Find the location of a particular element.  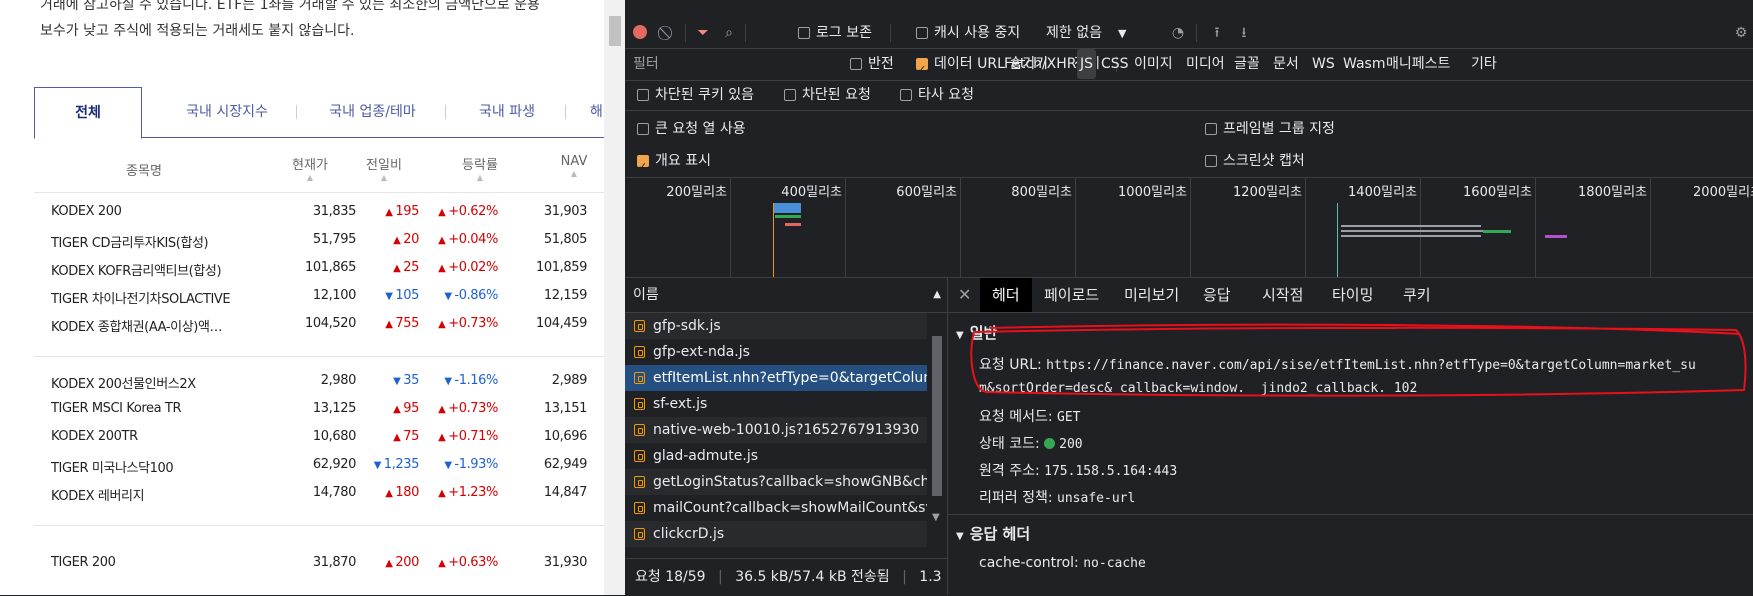

tab-payload: 페이로드 is located at coordinates (1071, 295).